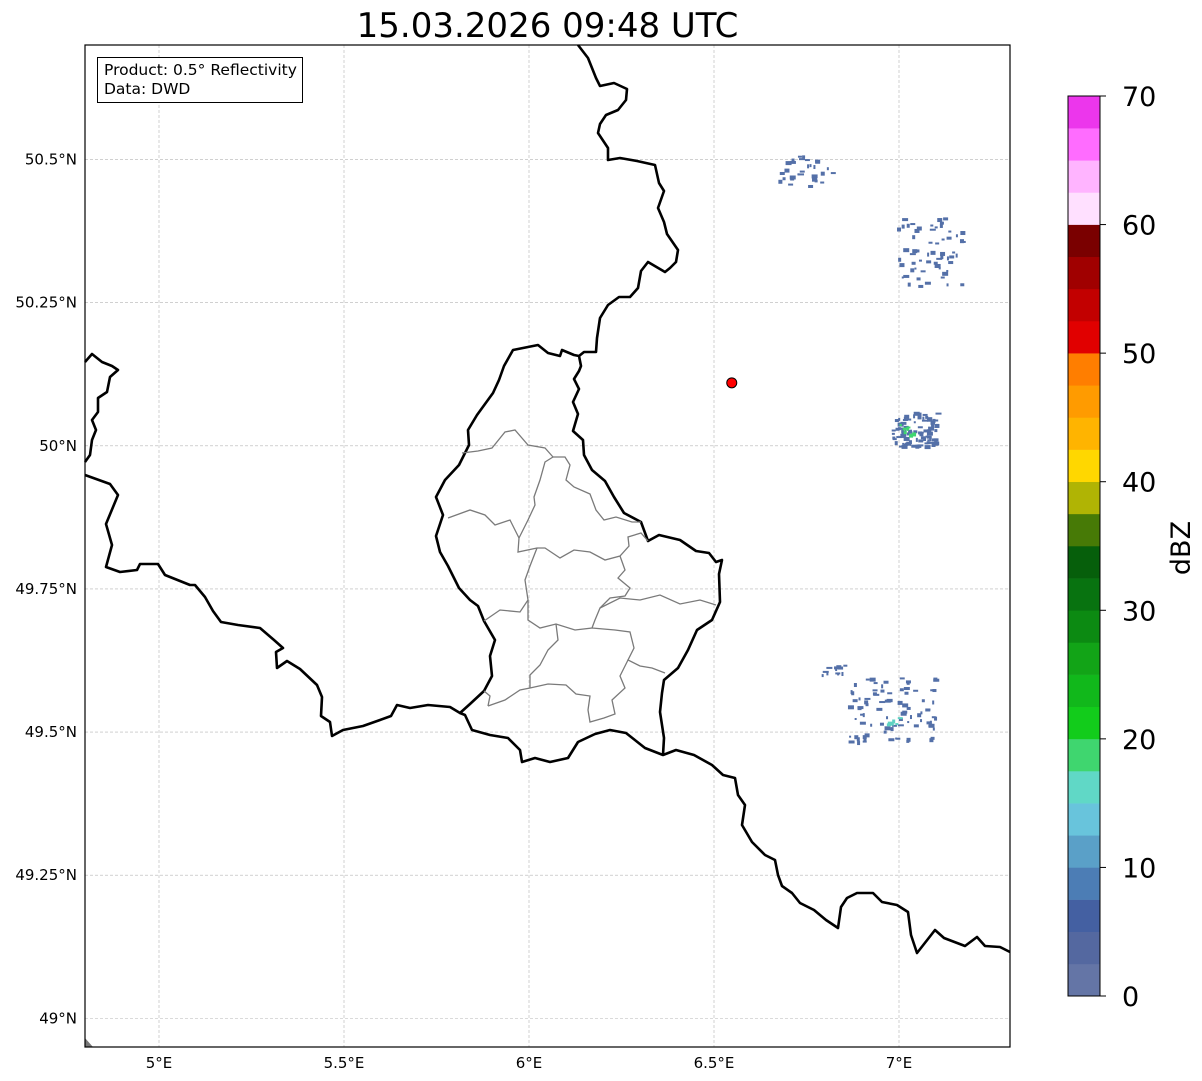 The image size is (1202, 1081). What do you see at coordinates (714, 1063) in the screenshot?
I see `lon-tick-label: 6.5°E` at bounding box center [714, 1063].